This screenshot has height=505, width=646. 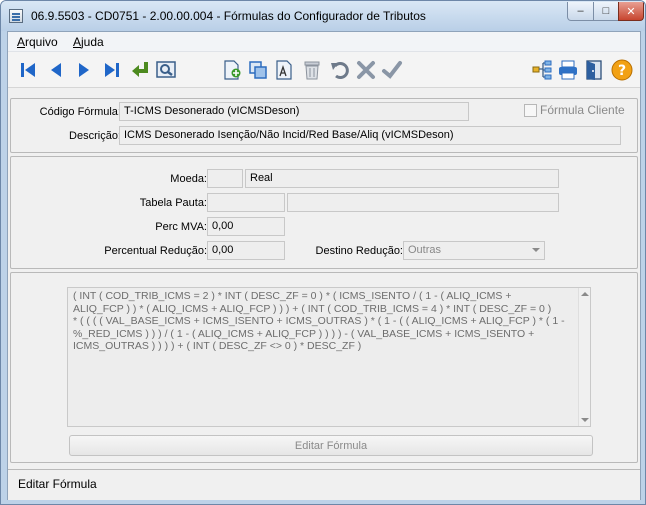 I want to click on cancel-icon, so click(x=366, y=70).